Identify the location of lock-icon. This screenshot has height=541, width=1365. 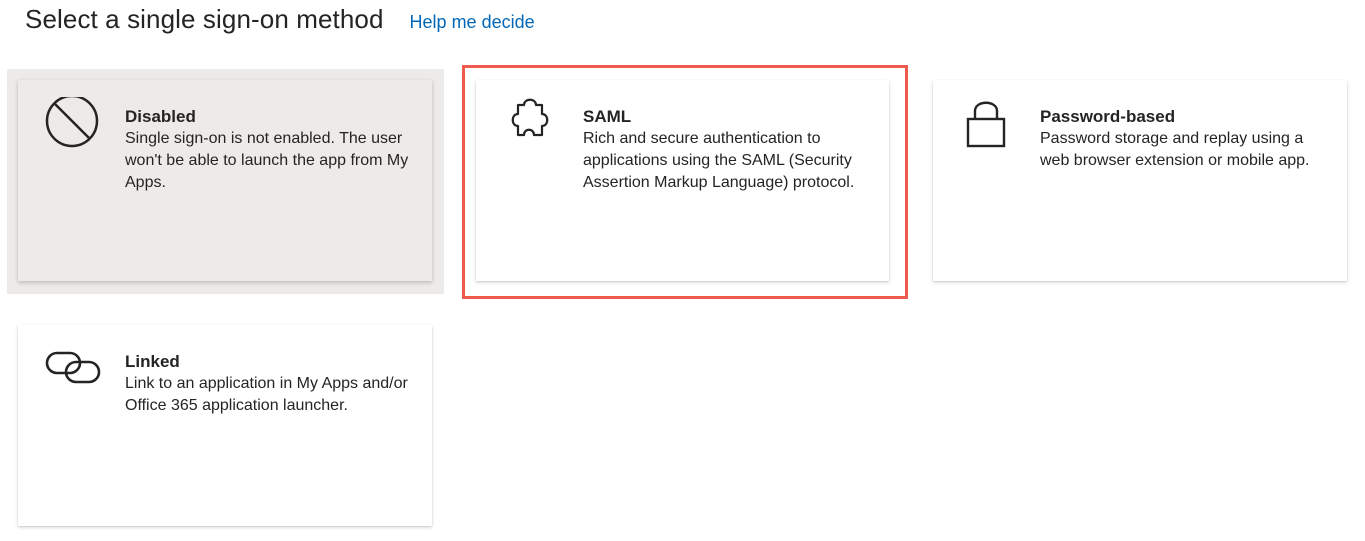
(988, 126).